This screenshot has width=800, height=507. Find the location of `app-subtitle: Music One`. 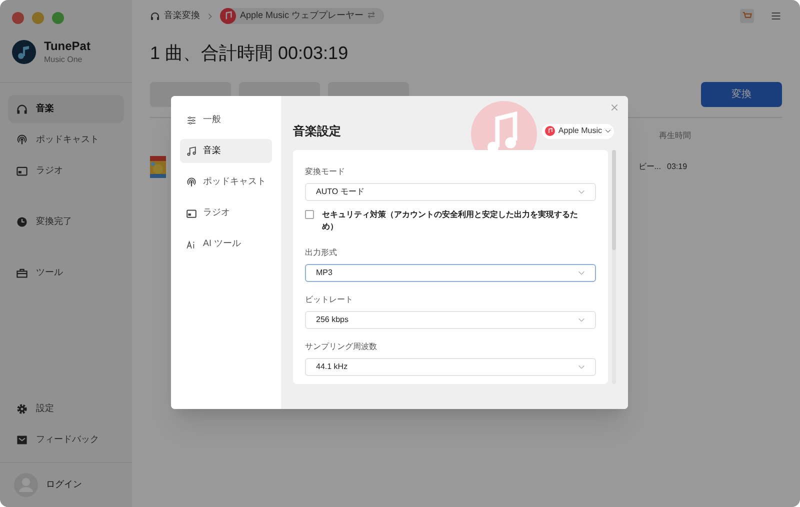

app-subtitle: Music One is located at coordinates (64, 60).